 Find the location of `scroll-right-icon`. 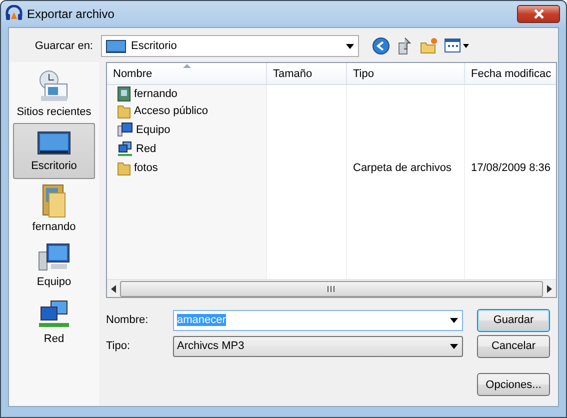

scroll-right-icon is located at coordinates (549, 288).